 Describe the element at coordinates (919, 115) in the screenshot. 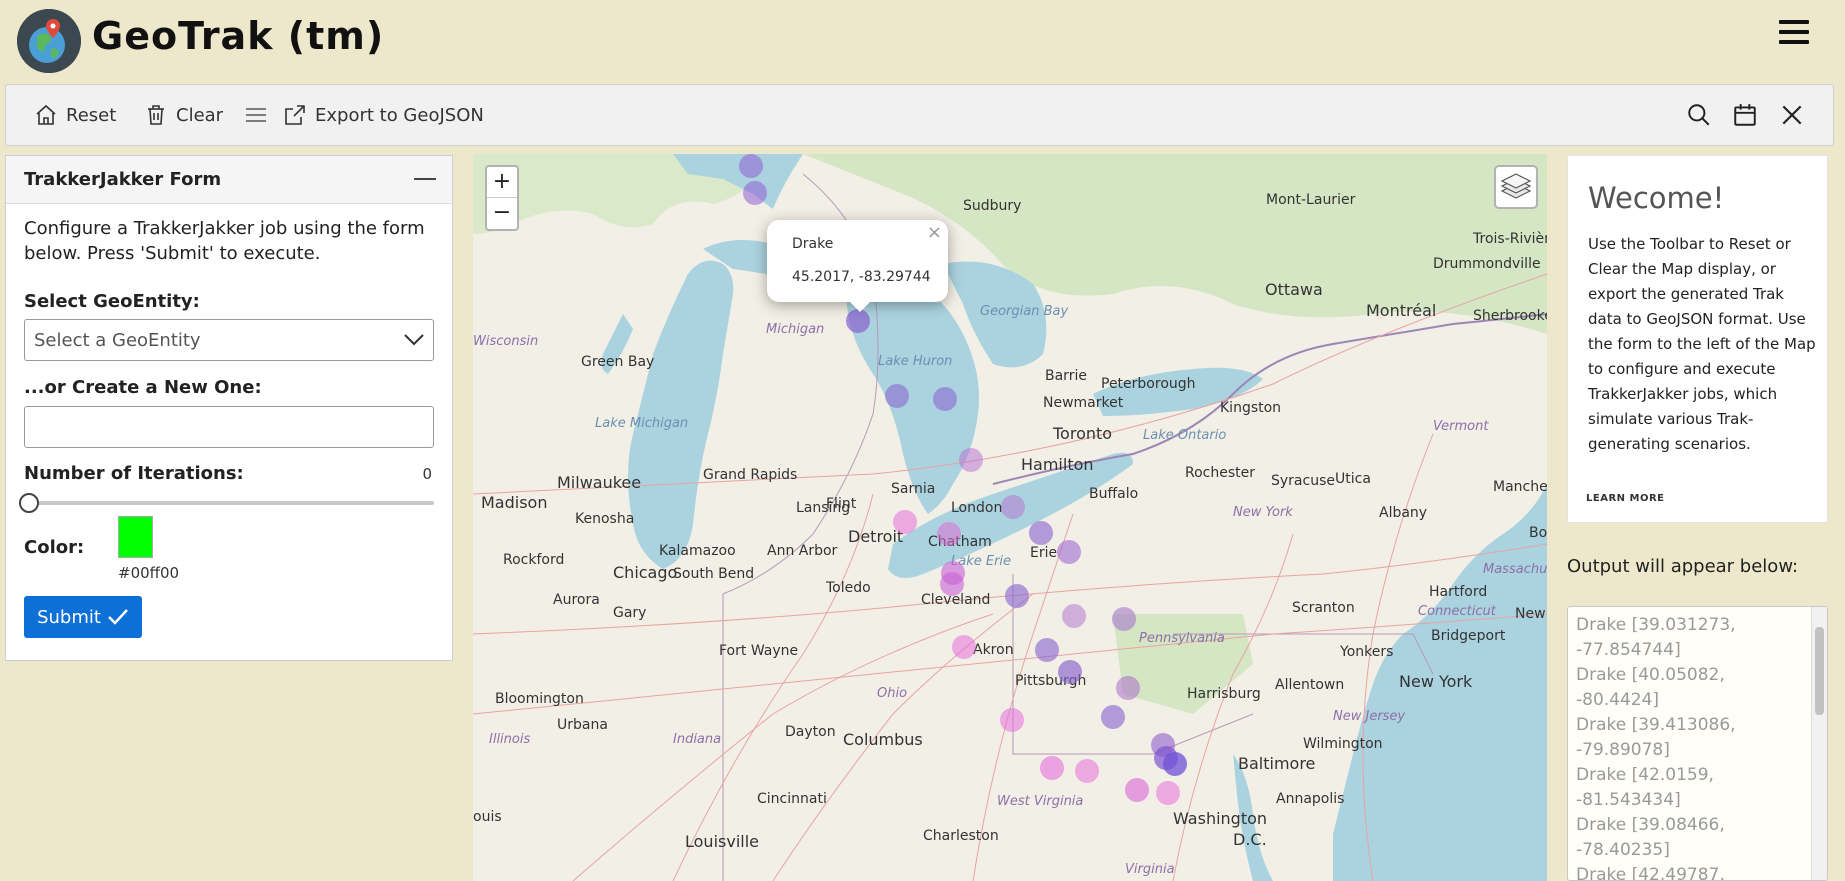

I see `toolbar: Reset Clear Export to GeoJSON` at that location.